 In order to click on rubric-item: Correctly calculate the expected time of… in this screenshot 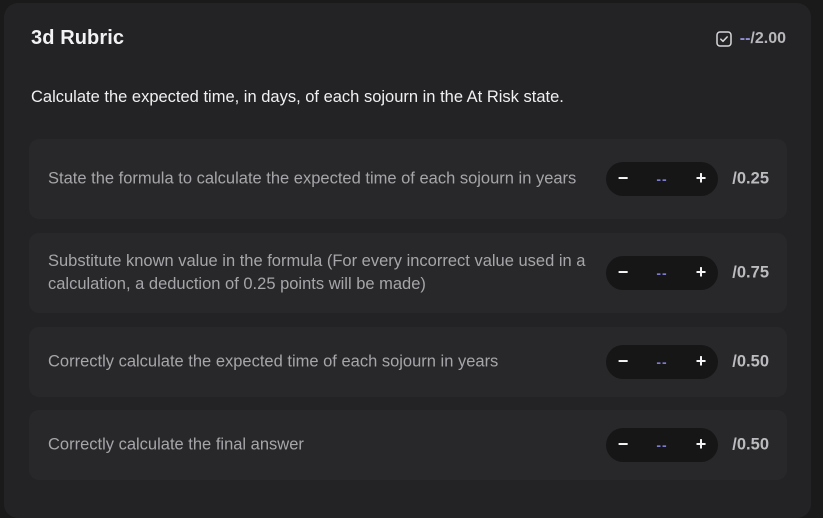, I will do `click(408, 362)`.